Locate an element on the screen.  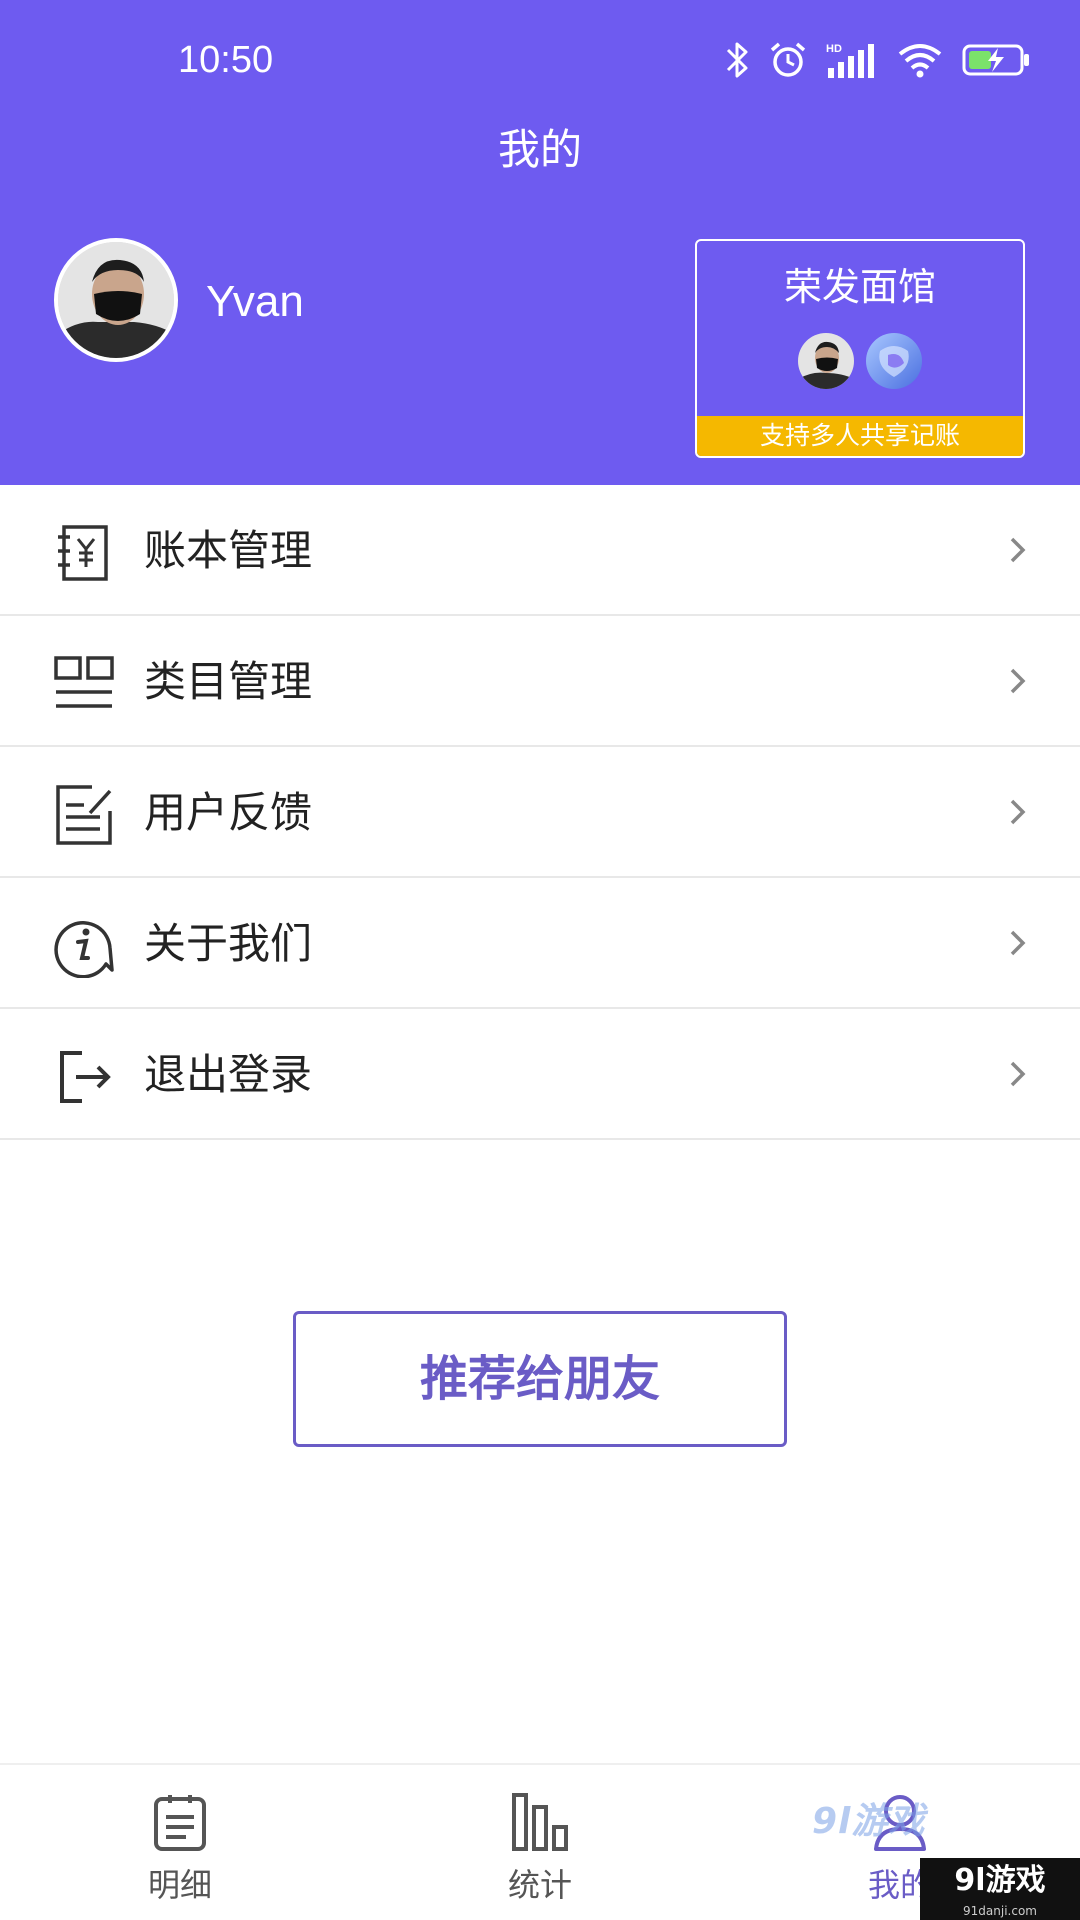
tab-details: 明细 is located at coordinates (180, 1842).